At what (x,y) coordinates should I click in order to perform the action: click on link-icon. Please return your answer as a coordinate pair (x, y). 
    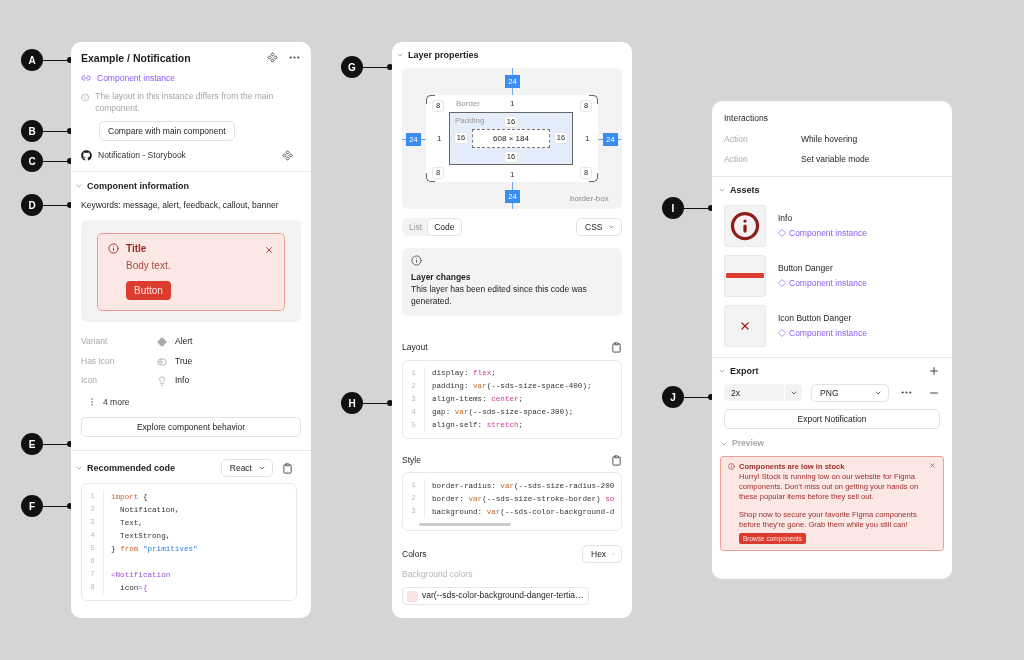
    Looking at the image, I should click on (86, 78).